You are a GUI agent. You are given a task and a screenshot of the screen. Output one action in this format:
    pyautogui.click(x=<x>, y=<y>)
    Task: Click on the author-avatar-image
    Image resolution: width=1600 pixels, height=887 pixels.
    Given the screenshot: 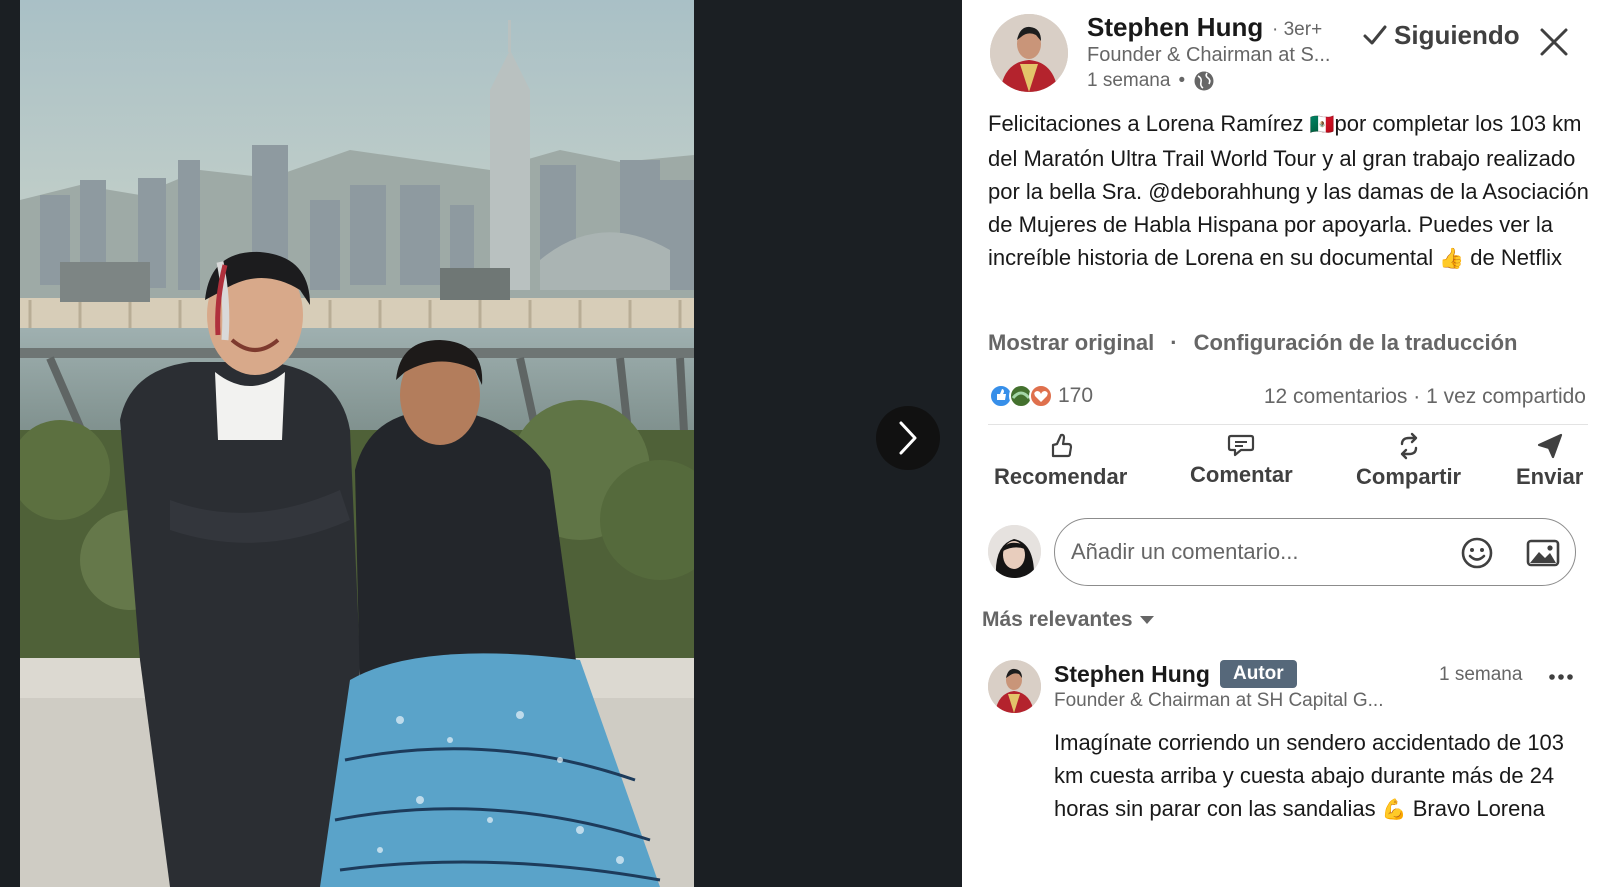 What is the action you would take?
    pyautogui.click(x=1029, y=53)
    